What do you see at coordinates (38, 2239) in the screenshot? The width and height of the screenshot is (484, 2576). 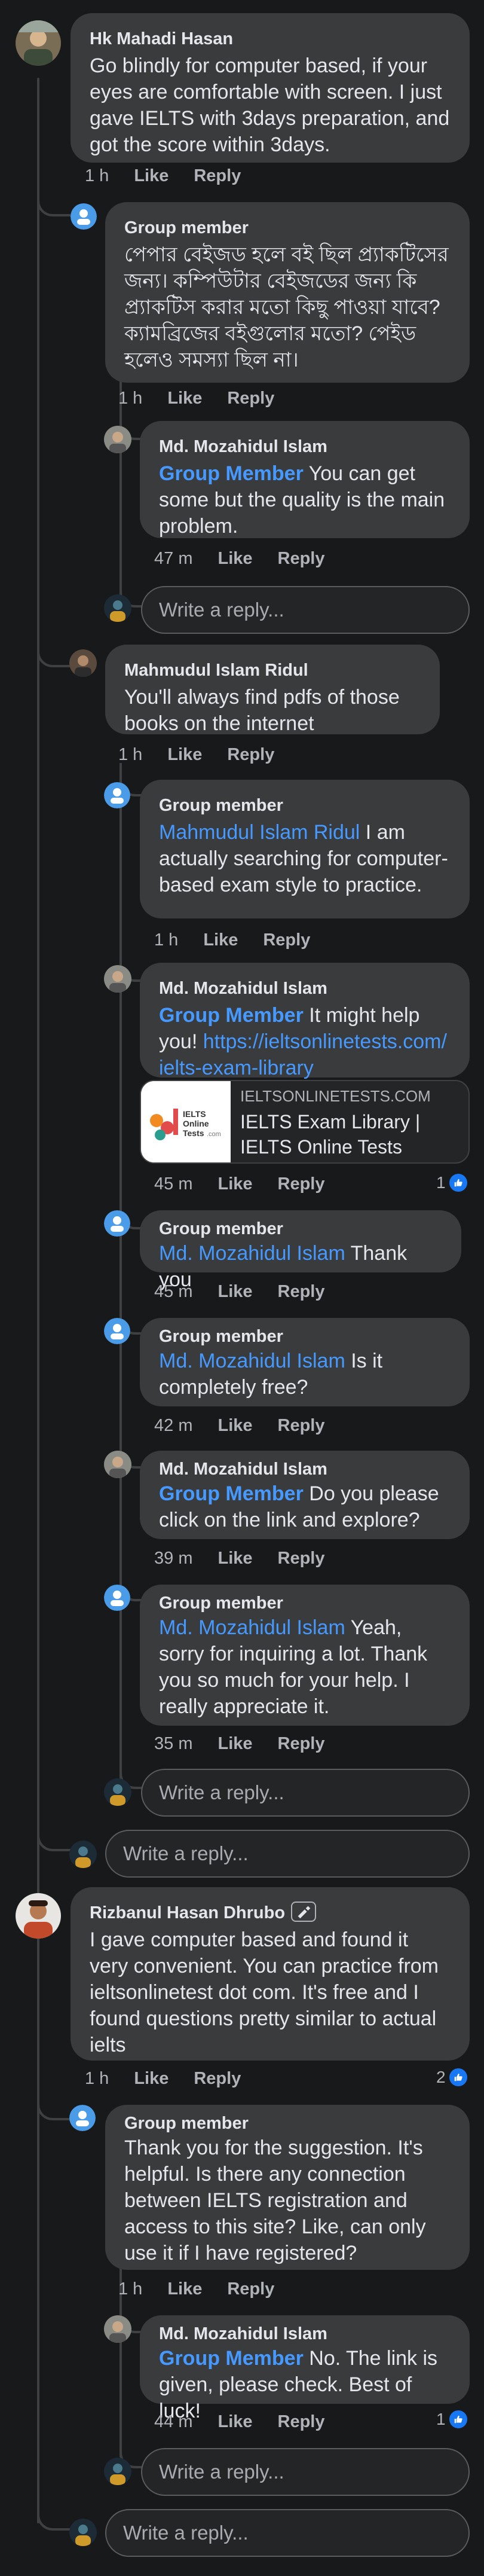 I see `thread-line-c3` at bounding box center [38, 2239].